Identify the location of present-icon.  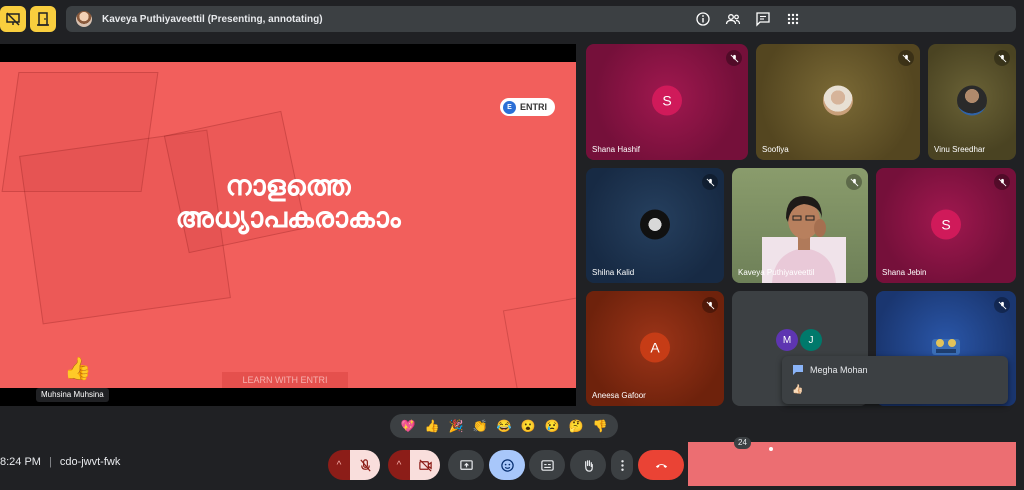
(466, 464).